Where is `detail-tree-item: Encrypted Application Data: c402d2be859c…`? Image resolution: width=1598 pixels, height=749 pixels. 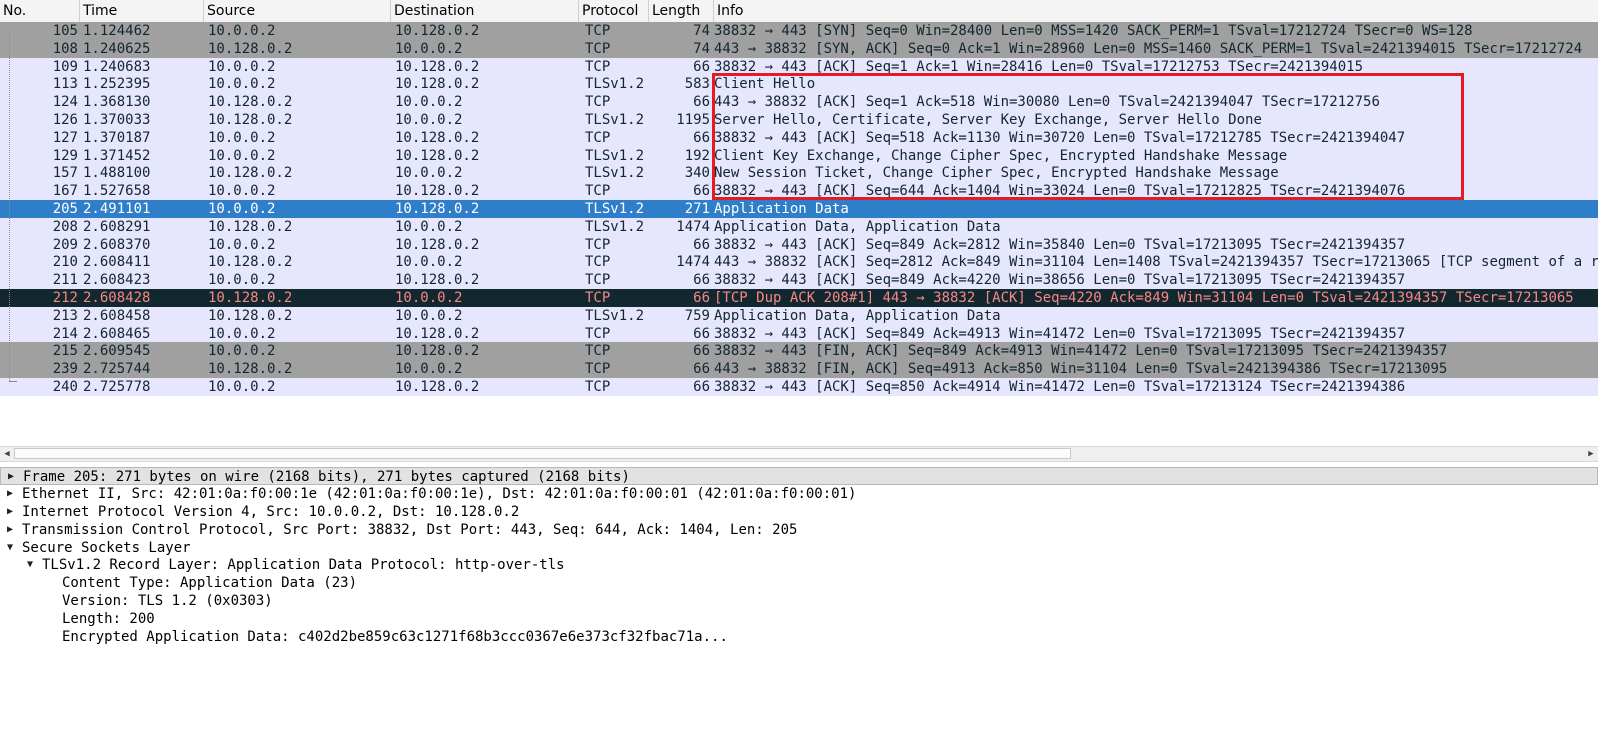
detail-tree-item: Encrypted Application Data: c402d2be859c… is located at coordinates (799, 637).